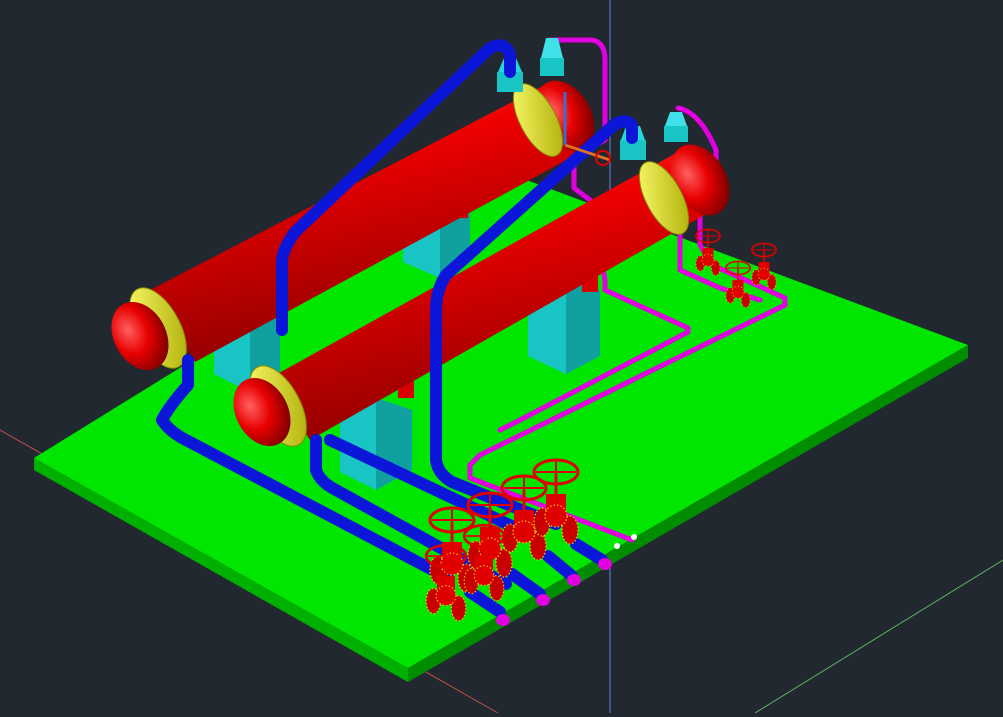  What do you see at coordinates (878, 636) in the screenshot?
I see `z-axis-line` at bounding box center [878, 636].